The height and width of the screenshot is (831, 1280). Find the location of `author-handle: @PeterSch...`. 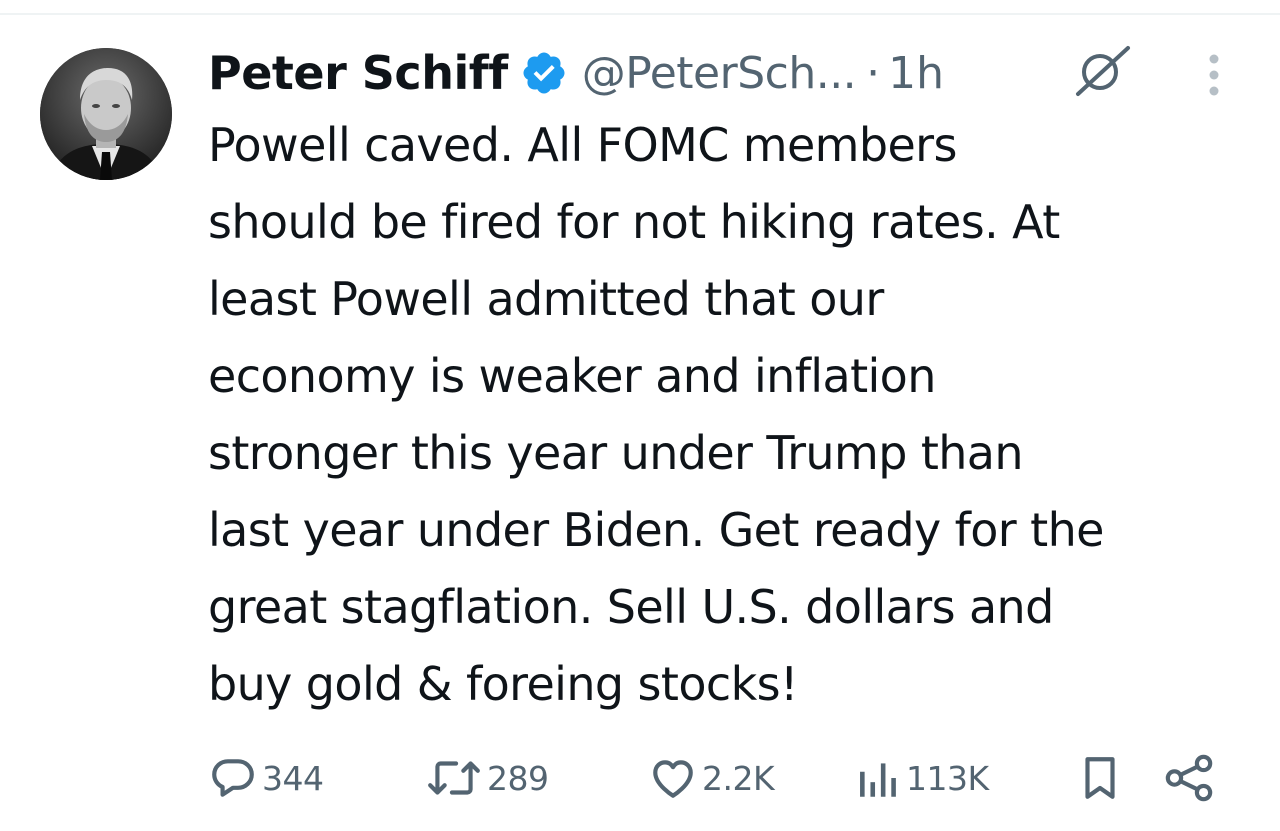

author-handle: @PeterSch... is located at coordinates (719, 73).